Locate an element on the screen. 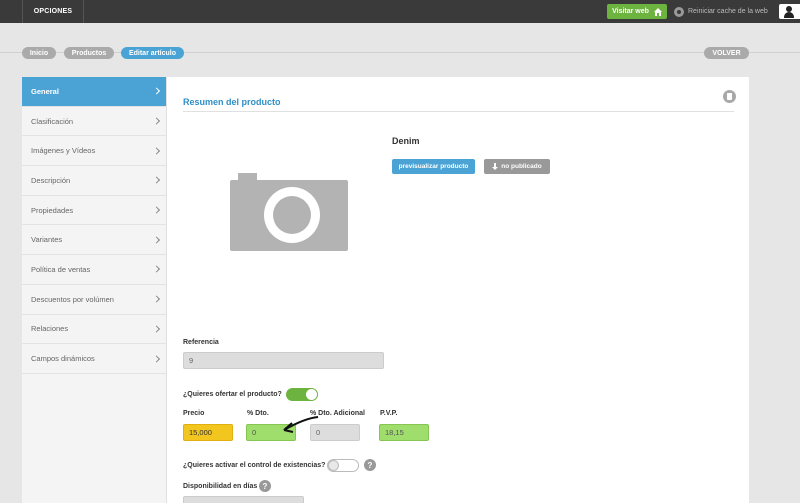  sidebar-item-label: Descripción is located at coordinates (51, 180).